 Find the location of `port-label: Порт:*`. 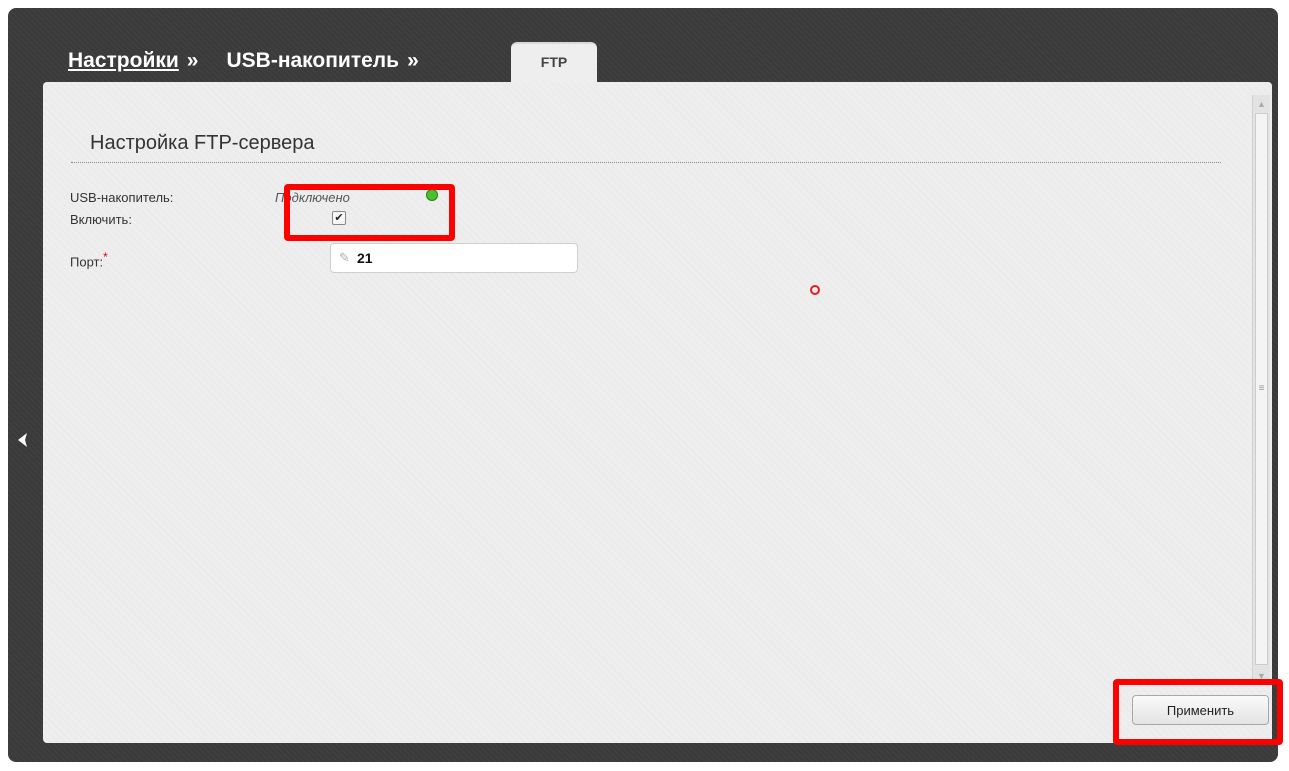

port-label: Порт:* is located at coordinates (89, 259).